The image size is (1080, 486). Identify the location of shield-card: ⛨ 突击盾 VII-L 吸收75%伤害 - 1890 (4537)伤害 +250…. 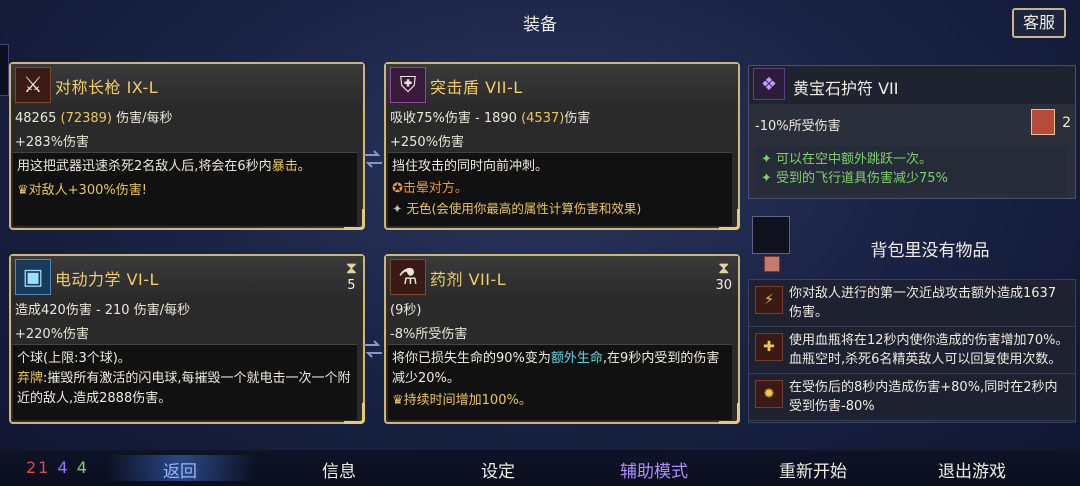
(562, 146).